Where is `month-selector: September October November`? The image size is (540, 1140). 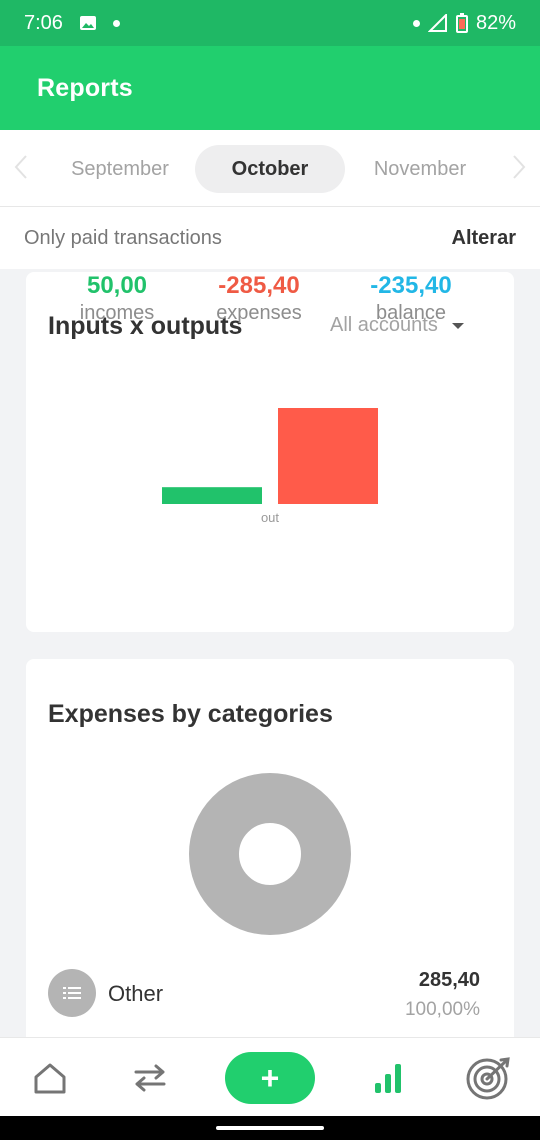 month-selector: September October November is located at coordinates (270, 168).